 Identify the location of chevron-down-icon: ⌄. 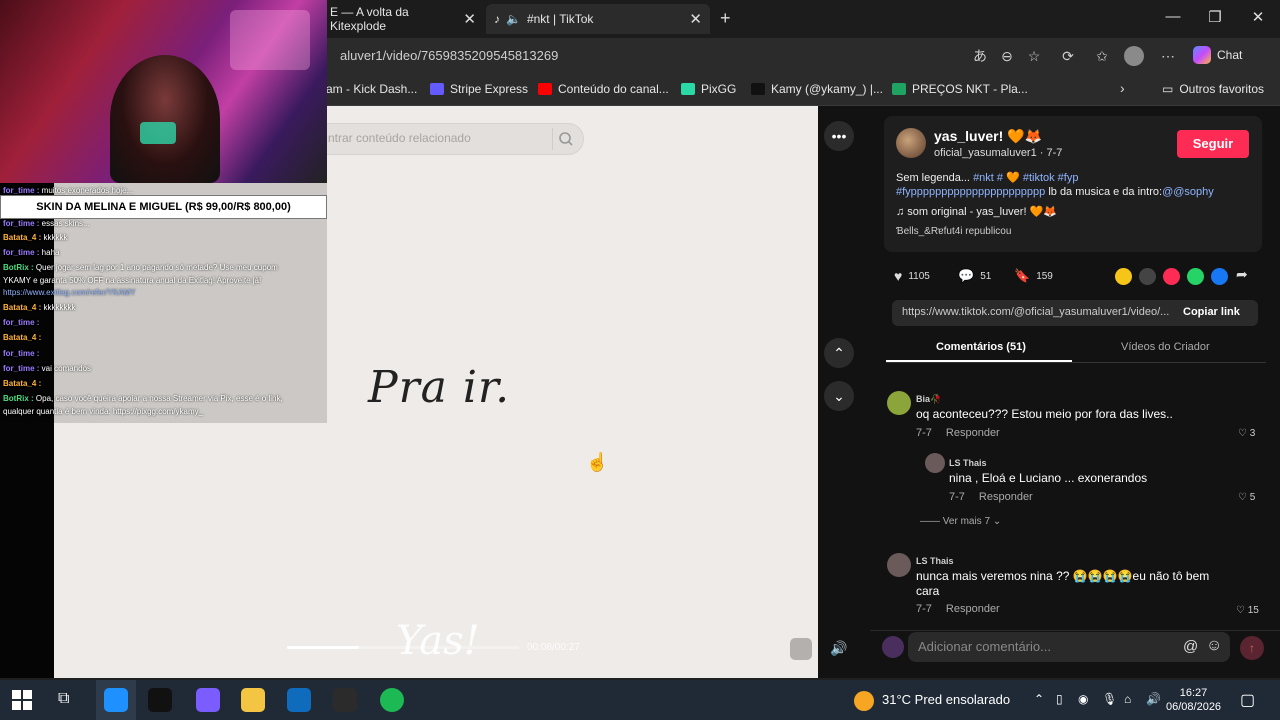
(839, 396).